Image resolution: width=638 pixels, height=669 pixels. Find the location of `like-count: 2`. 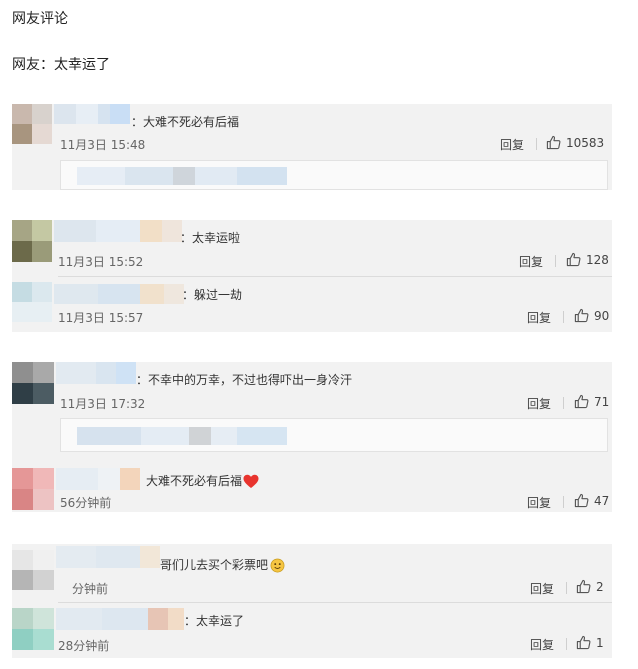

like-count: 2 is located at coordinates (600, 586).